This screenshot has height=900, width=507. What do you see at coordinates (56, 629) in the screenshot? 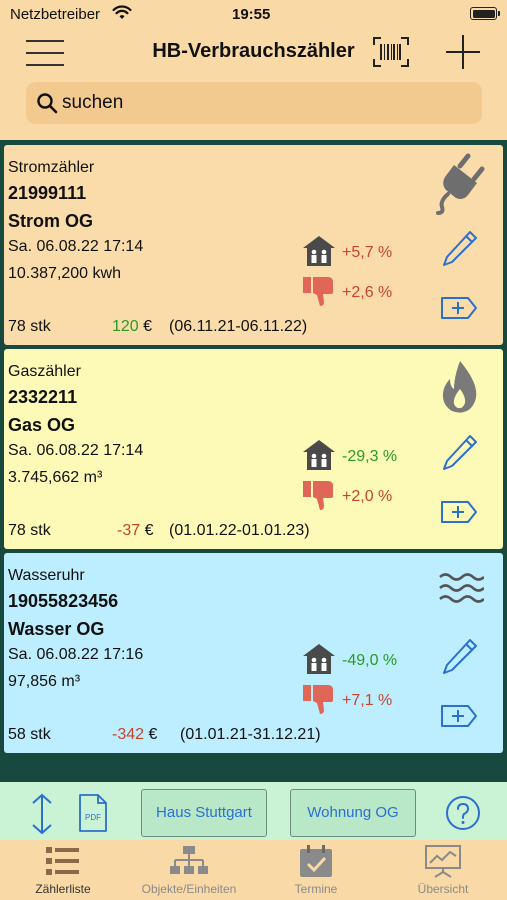
I see `meter-name: Wasser OG` at bounding box center [56, 629].